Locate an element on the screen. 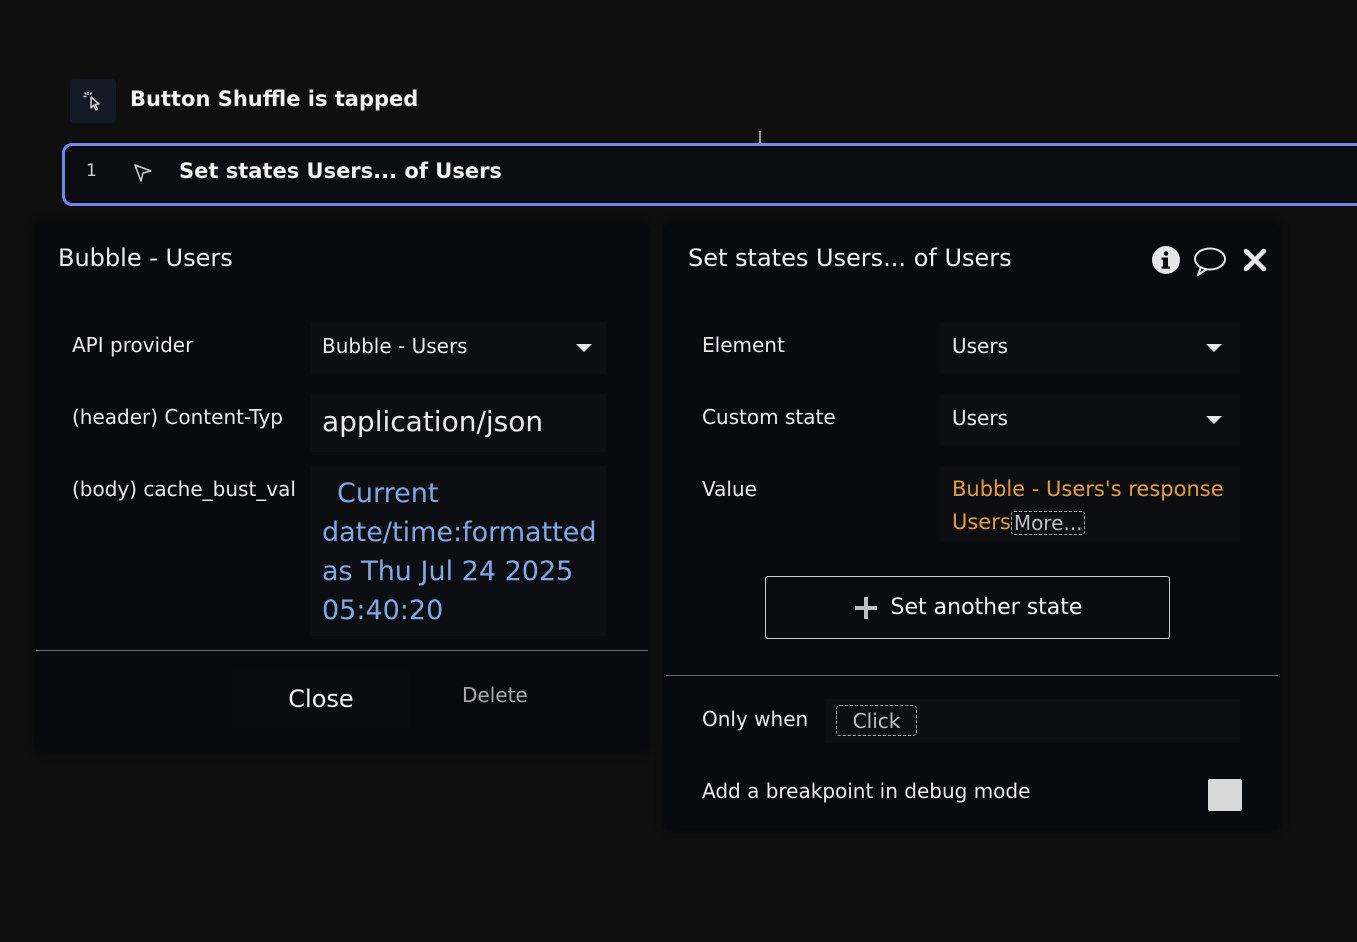 The height and width of the screenshot is (942, 1357). field-label-custom-state: Custom state is located at coordinates (769, 417).